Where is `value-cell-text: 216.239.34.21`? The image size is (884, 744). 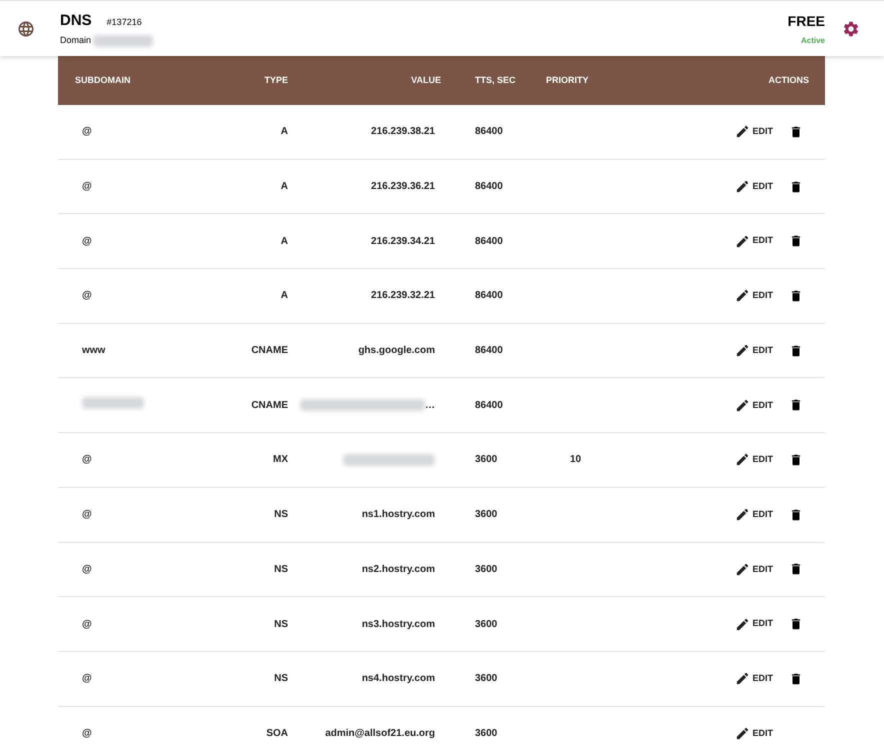 value-cell-text: 216.239.34.21 is located at coordinates (403, 241).